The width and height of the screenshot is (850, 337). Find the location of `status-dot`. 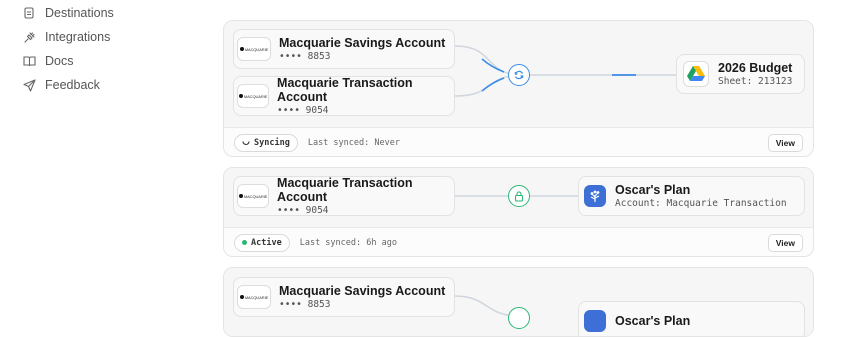

status-dot is located at coordinates (244, 242).